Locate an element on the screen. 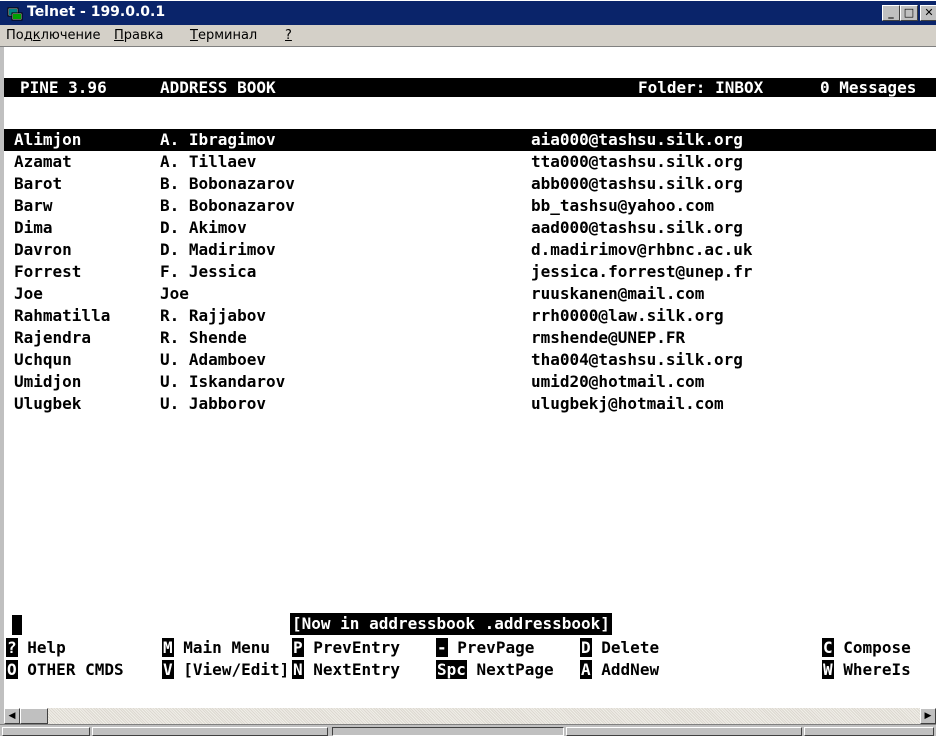 The width and height of the screenshot is (936, 736). status-message: [Now in addressbook .addressbook] is located at coordinates (451, 624).